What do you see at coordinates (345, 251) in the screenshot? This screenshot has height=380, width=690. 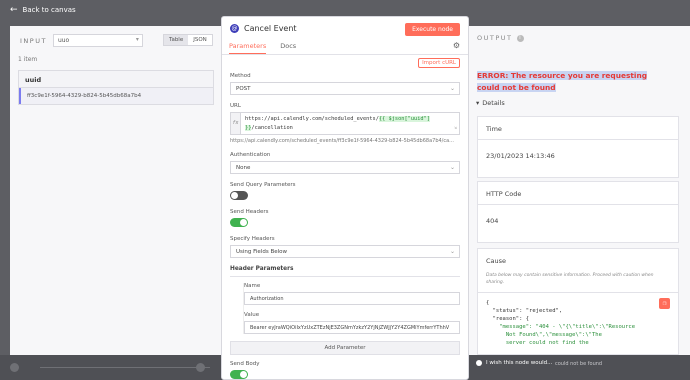 I see `specify-headers-select: Using Fields Below ⌄` at bounding box center [345, 251].